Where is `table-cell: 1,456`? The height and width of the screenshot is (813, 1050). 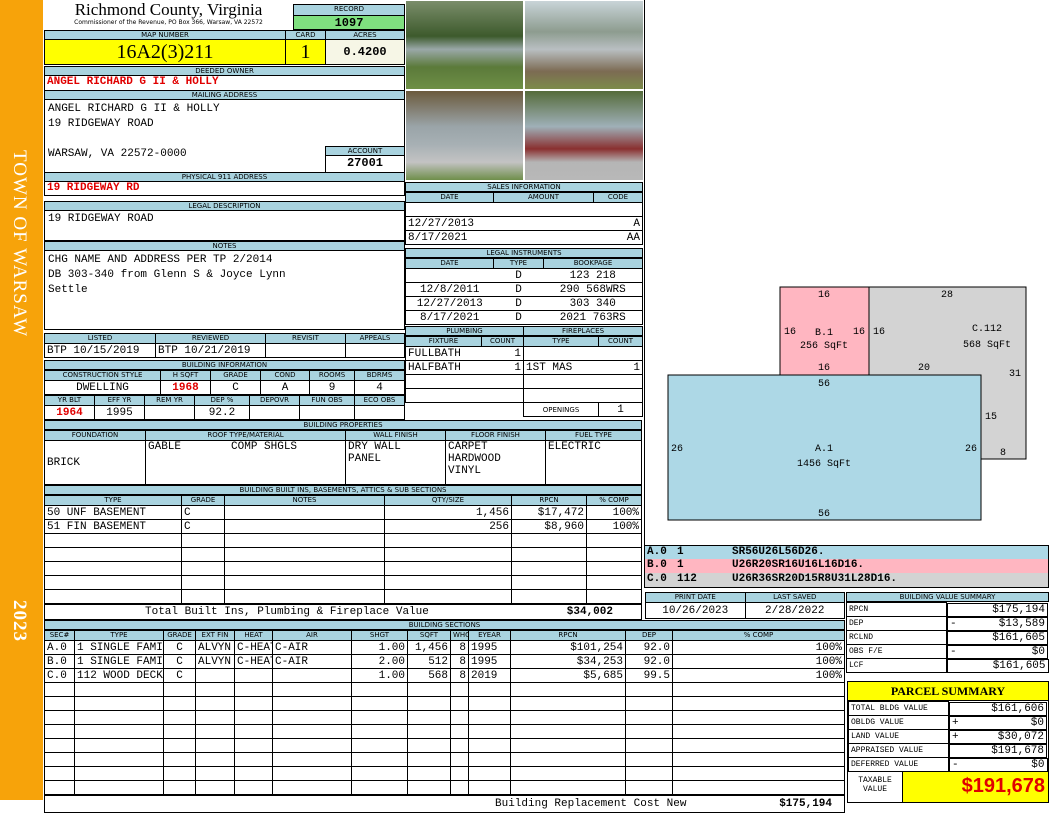
table-cell: 1,456 is located at coordinates (429, 647).